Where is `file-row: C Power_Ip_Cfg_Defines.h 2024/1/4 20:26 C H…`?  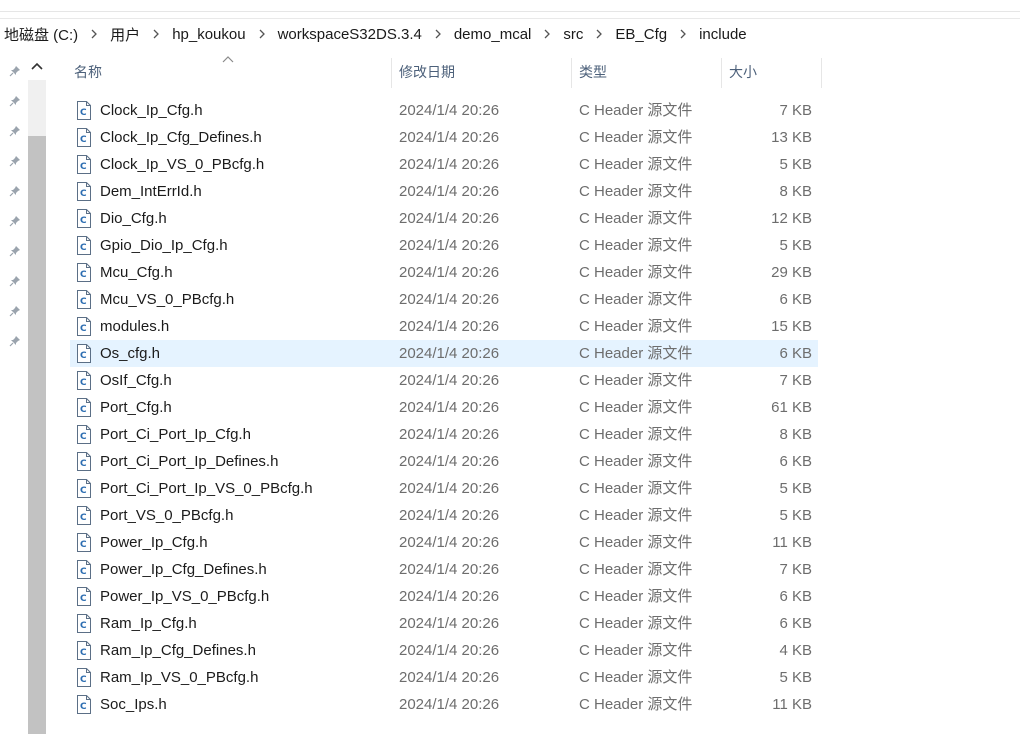 file-row: C Power_Ip_Cfg_Defines.h 2024/1/4 20:26 C H… is located at coordinates (444, 569).